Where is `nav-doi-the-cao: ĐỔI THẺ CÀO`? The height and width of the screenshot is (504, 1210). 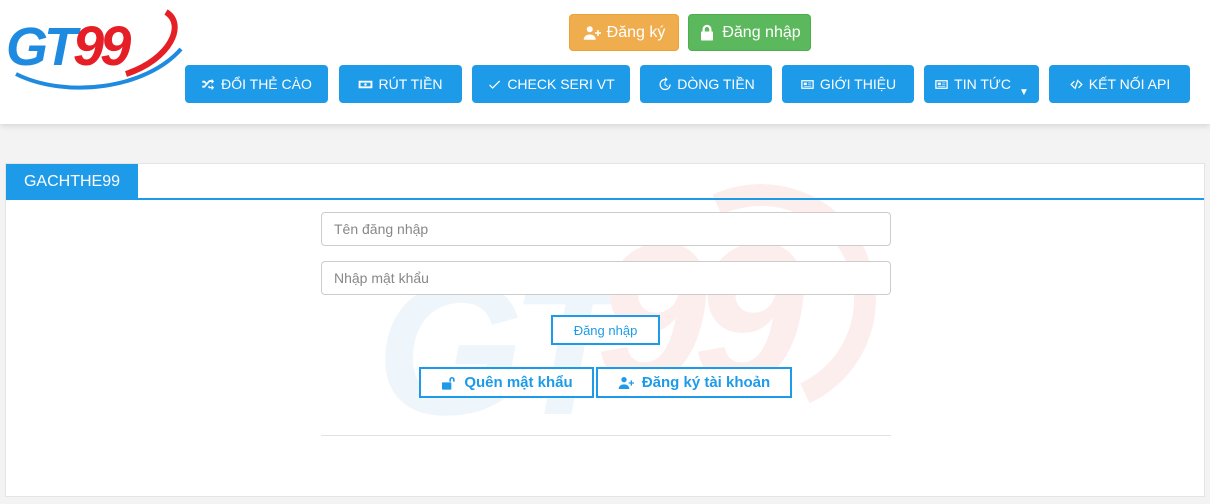
nav-doi-the-cao: ĐỔI THẺ CÀO is located at coordinates (256, 84).